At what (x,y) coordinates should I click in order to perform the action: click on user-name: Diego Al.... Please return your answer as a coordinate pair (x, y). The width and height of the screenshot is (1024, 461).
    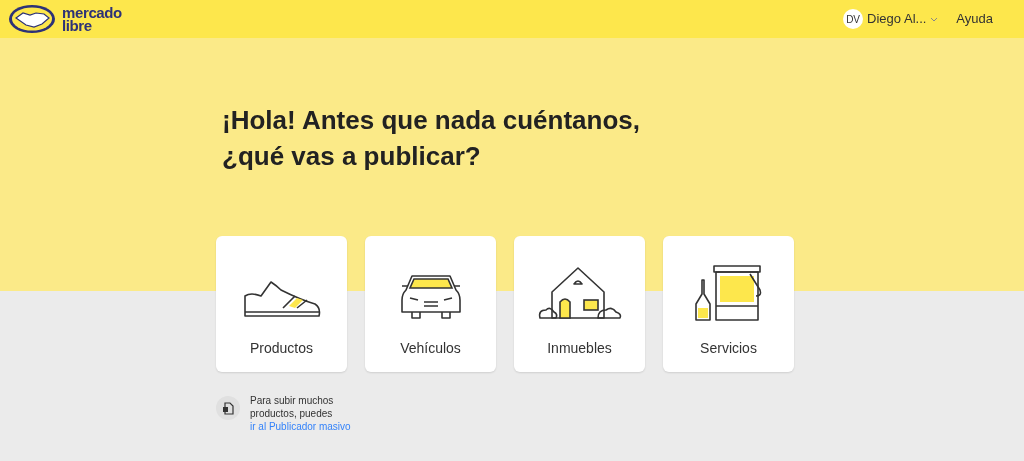
    Looking at the image, I should click on (897, 19).